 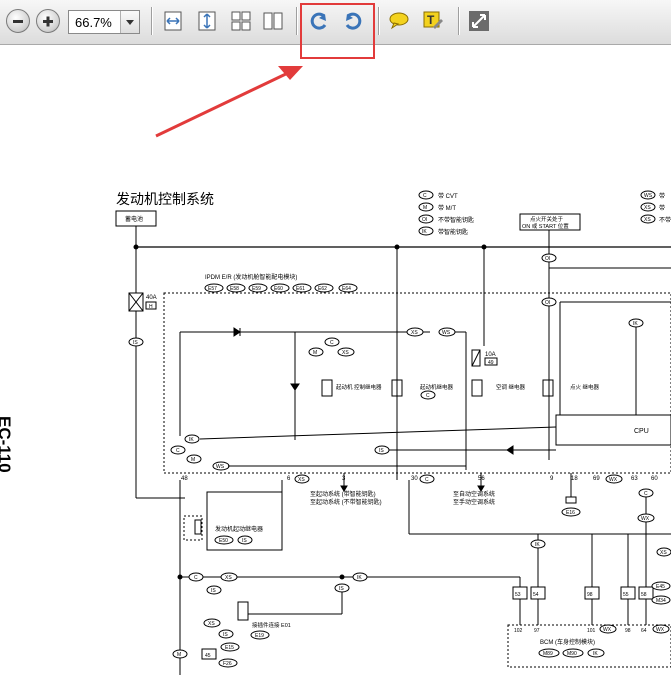 What do you see at coordinates (641, 431) in the screenshot?
I see `cpu-label: CPU` at bounding box center [641, 431].